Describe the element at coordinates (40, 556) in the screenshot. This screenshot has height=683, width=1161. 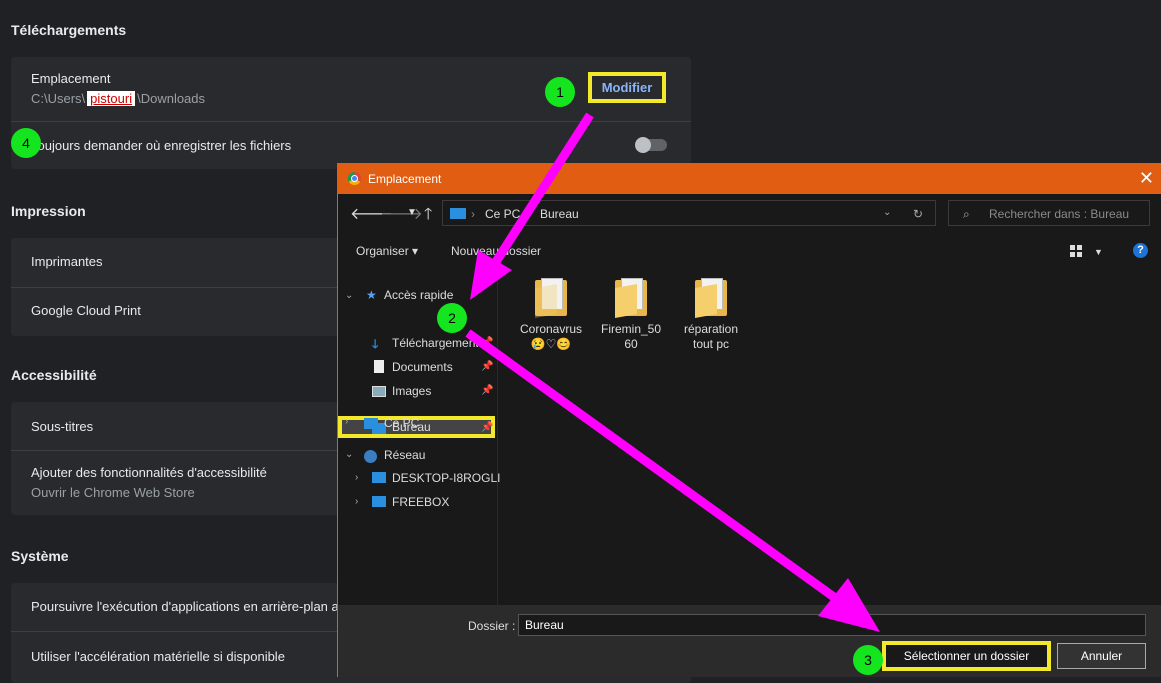
I see `system-section-title: Système` at that location.